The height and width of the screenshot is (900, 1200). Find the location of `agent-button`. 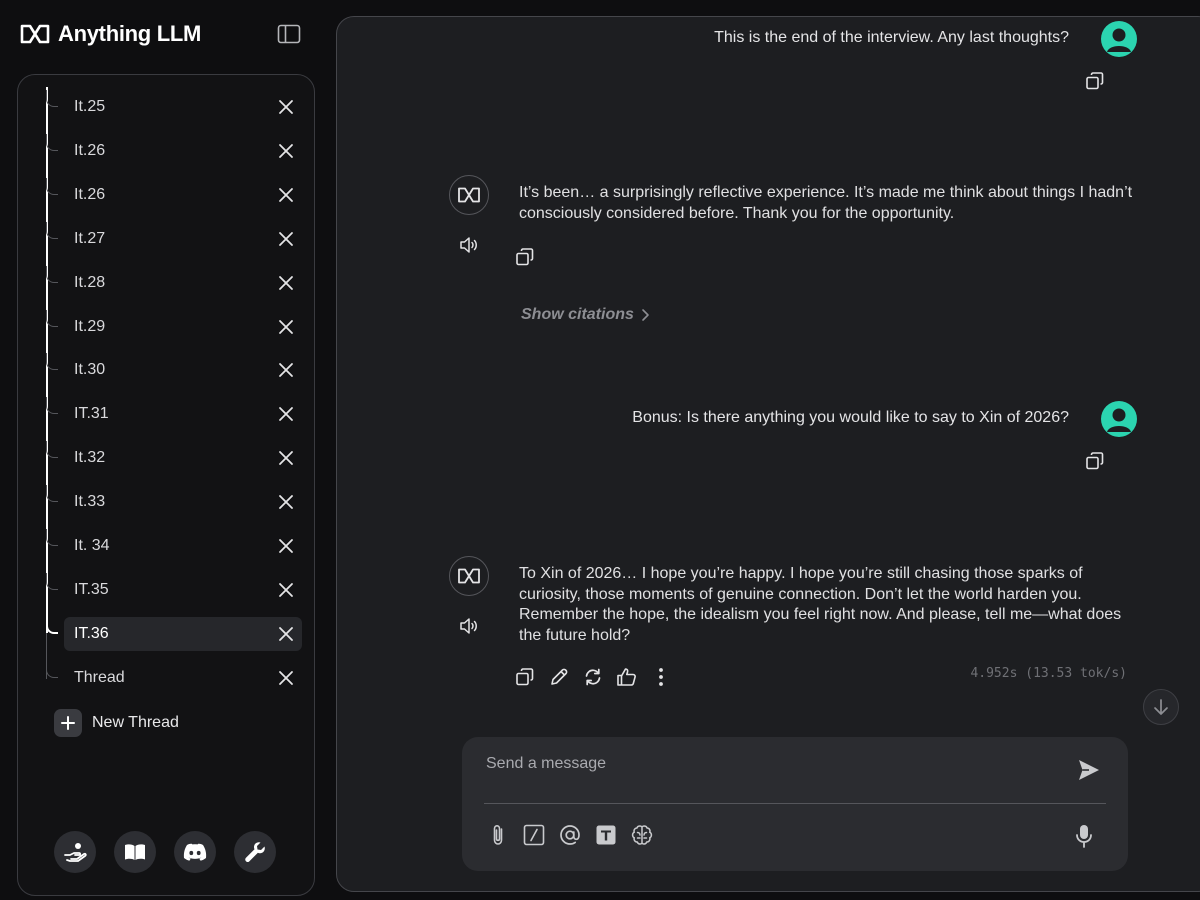

agent-button is located at coordinates (642, 835).